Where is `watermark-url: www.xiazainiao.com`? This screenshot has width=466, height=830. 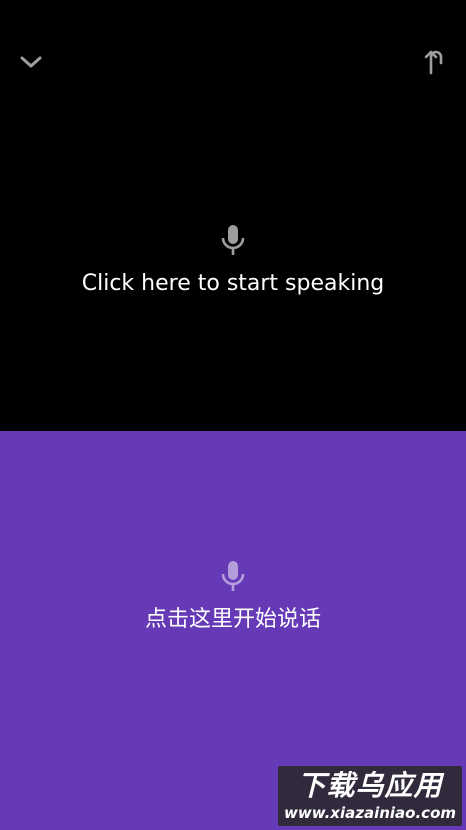 watermark-url: www.xiazainiao.com is located at coordinates (370, 813).